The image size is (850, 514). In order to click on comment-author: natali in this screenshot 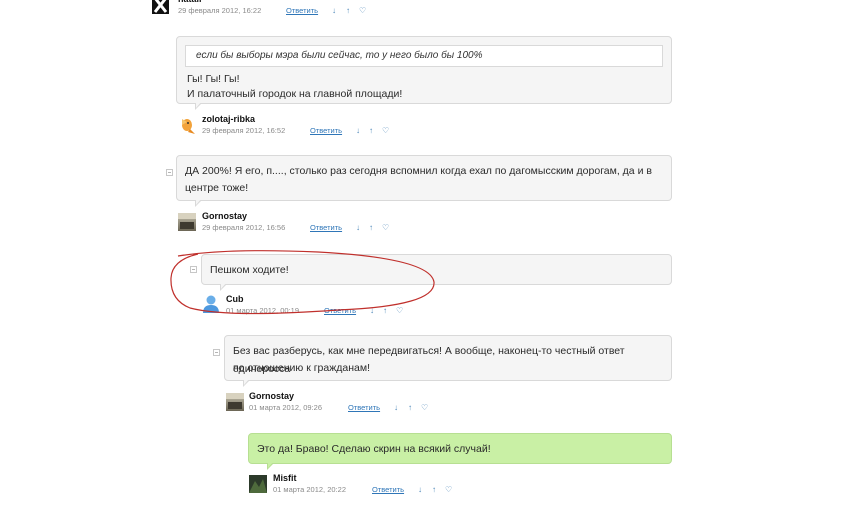, I will do `click(190, 2)`.